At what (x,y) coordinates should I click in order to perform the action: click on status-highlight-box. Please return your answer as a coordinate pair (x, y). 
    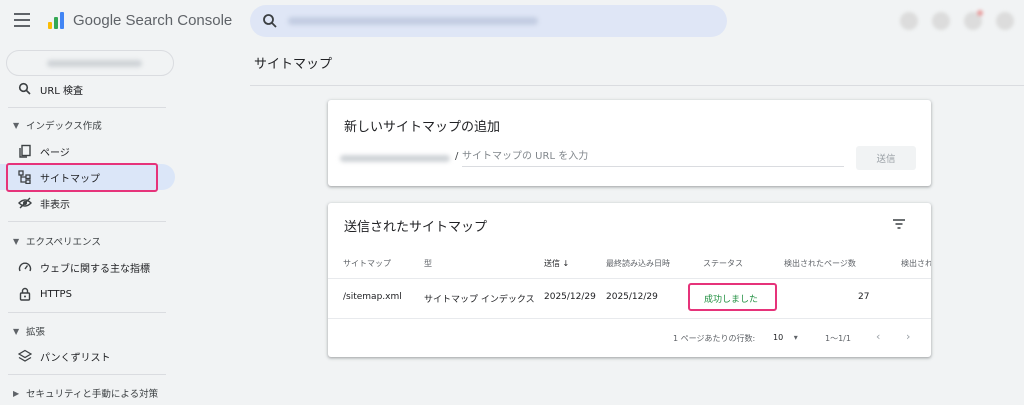
    Looking at the image, I should click on (732, 297).